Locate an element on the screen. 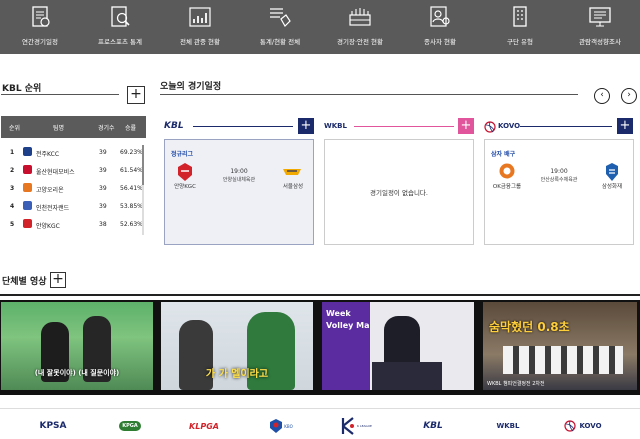 Image resolution: width=640 pixels, height=439 pixels. videos-title: 단체별 영상 is located at coordinates (24, 282).